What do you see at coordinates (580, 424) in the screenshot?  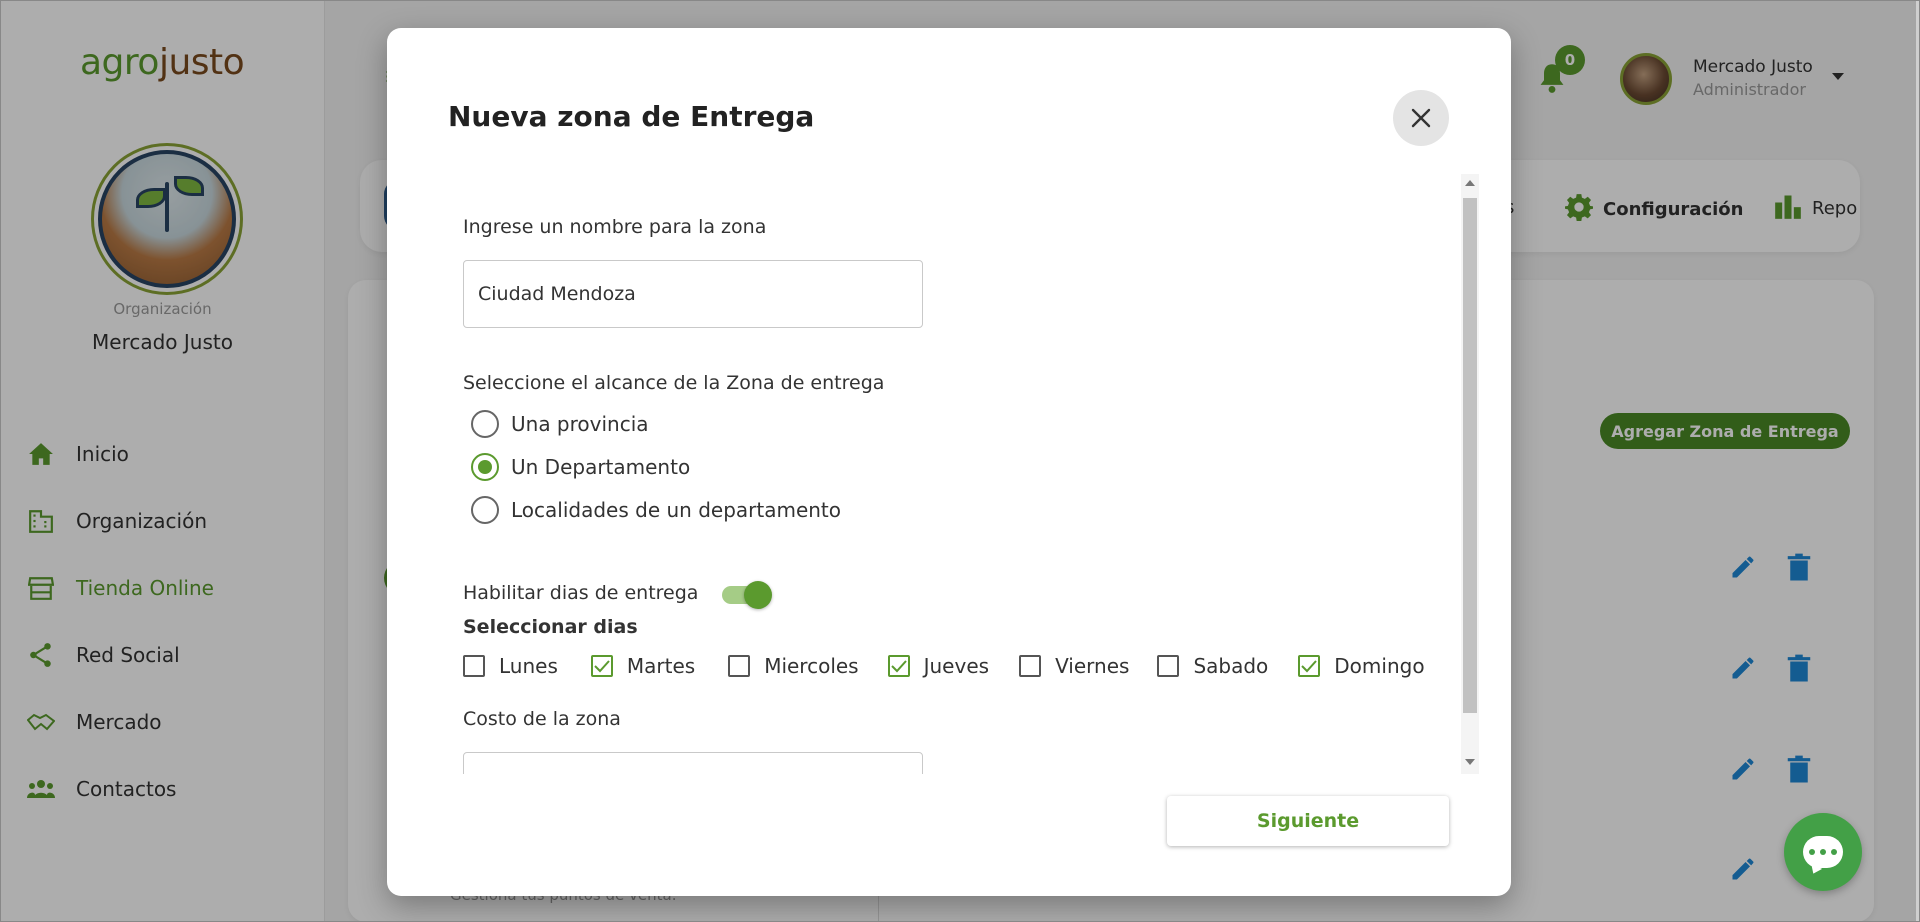 I see `scope-option-label: Una provincia` at bounding box center [580, 424].